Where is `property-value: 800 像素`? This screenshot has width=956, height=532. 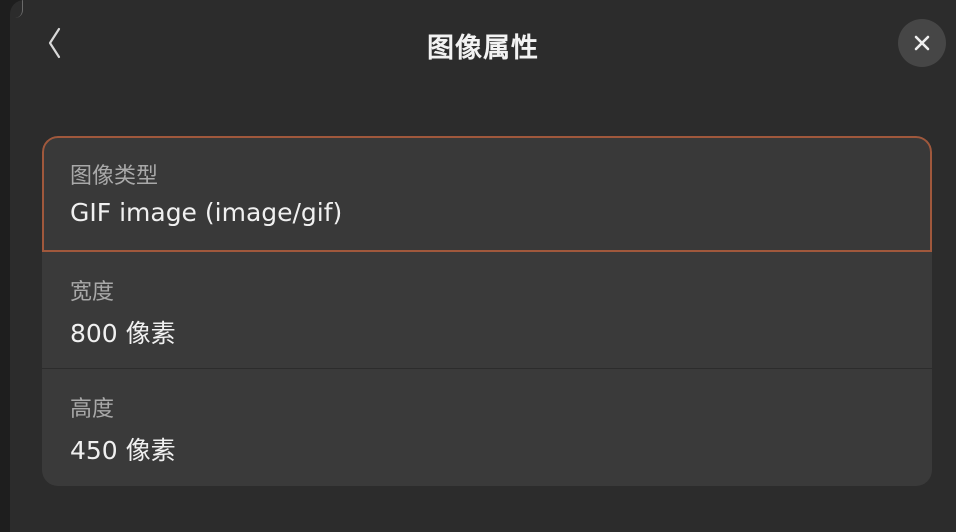
property-value: 800 像素 is located at coordinates (123, 333).